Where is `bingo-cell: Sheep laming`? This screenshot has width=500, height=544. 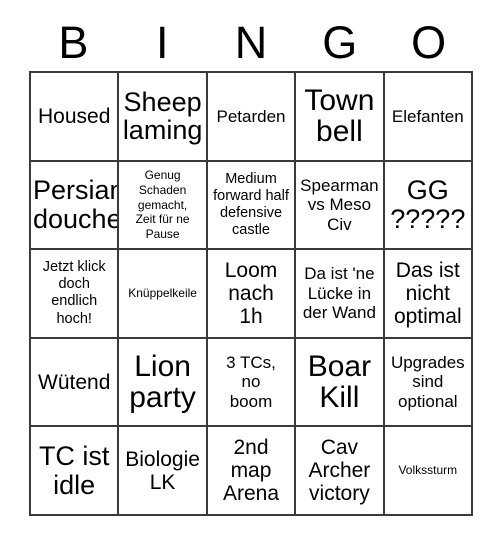 bingo-cell: Sheep laming is located at coordinates (163, 117).